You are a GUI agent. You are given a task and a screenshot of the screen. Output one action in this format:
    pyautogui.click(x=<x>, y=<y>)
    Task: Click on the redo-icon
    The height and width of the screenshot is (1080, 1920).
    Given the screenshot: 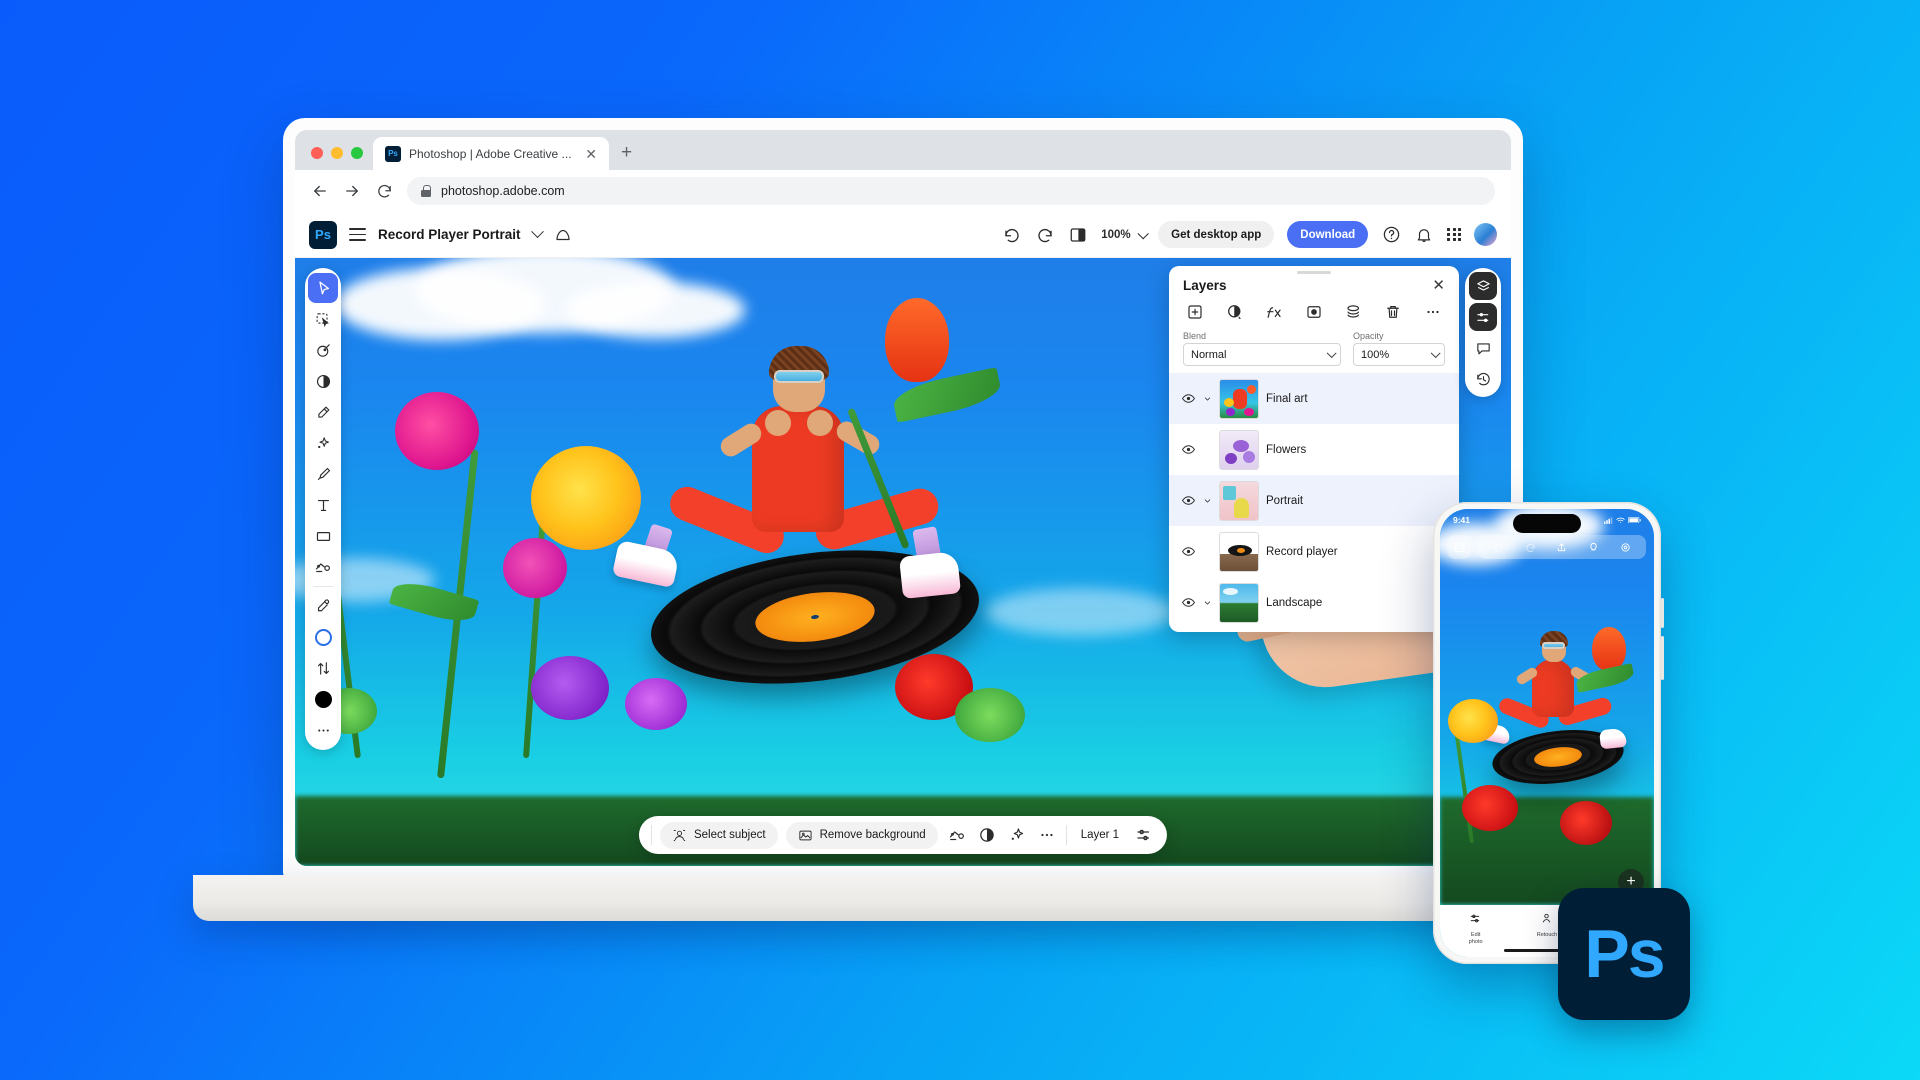 What is the action you would take?
    pyautogui.click(x=1045, y=235)
    